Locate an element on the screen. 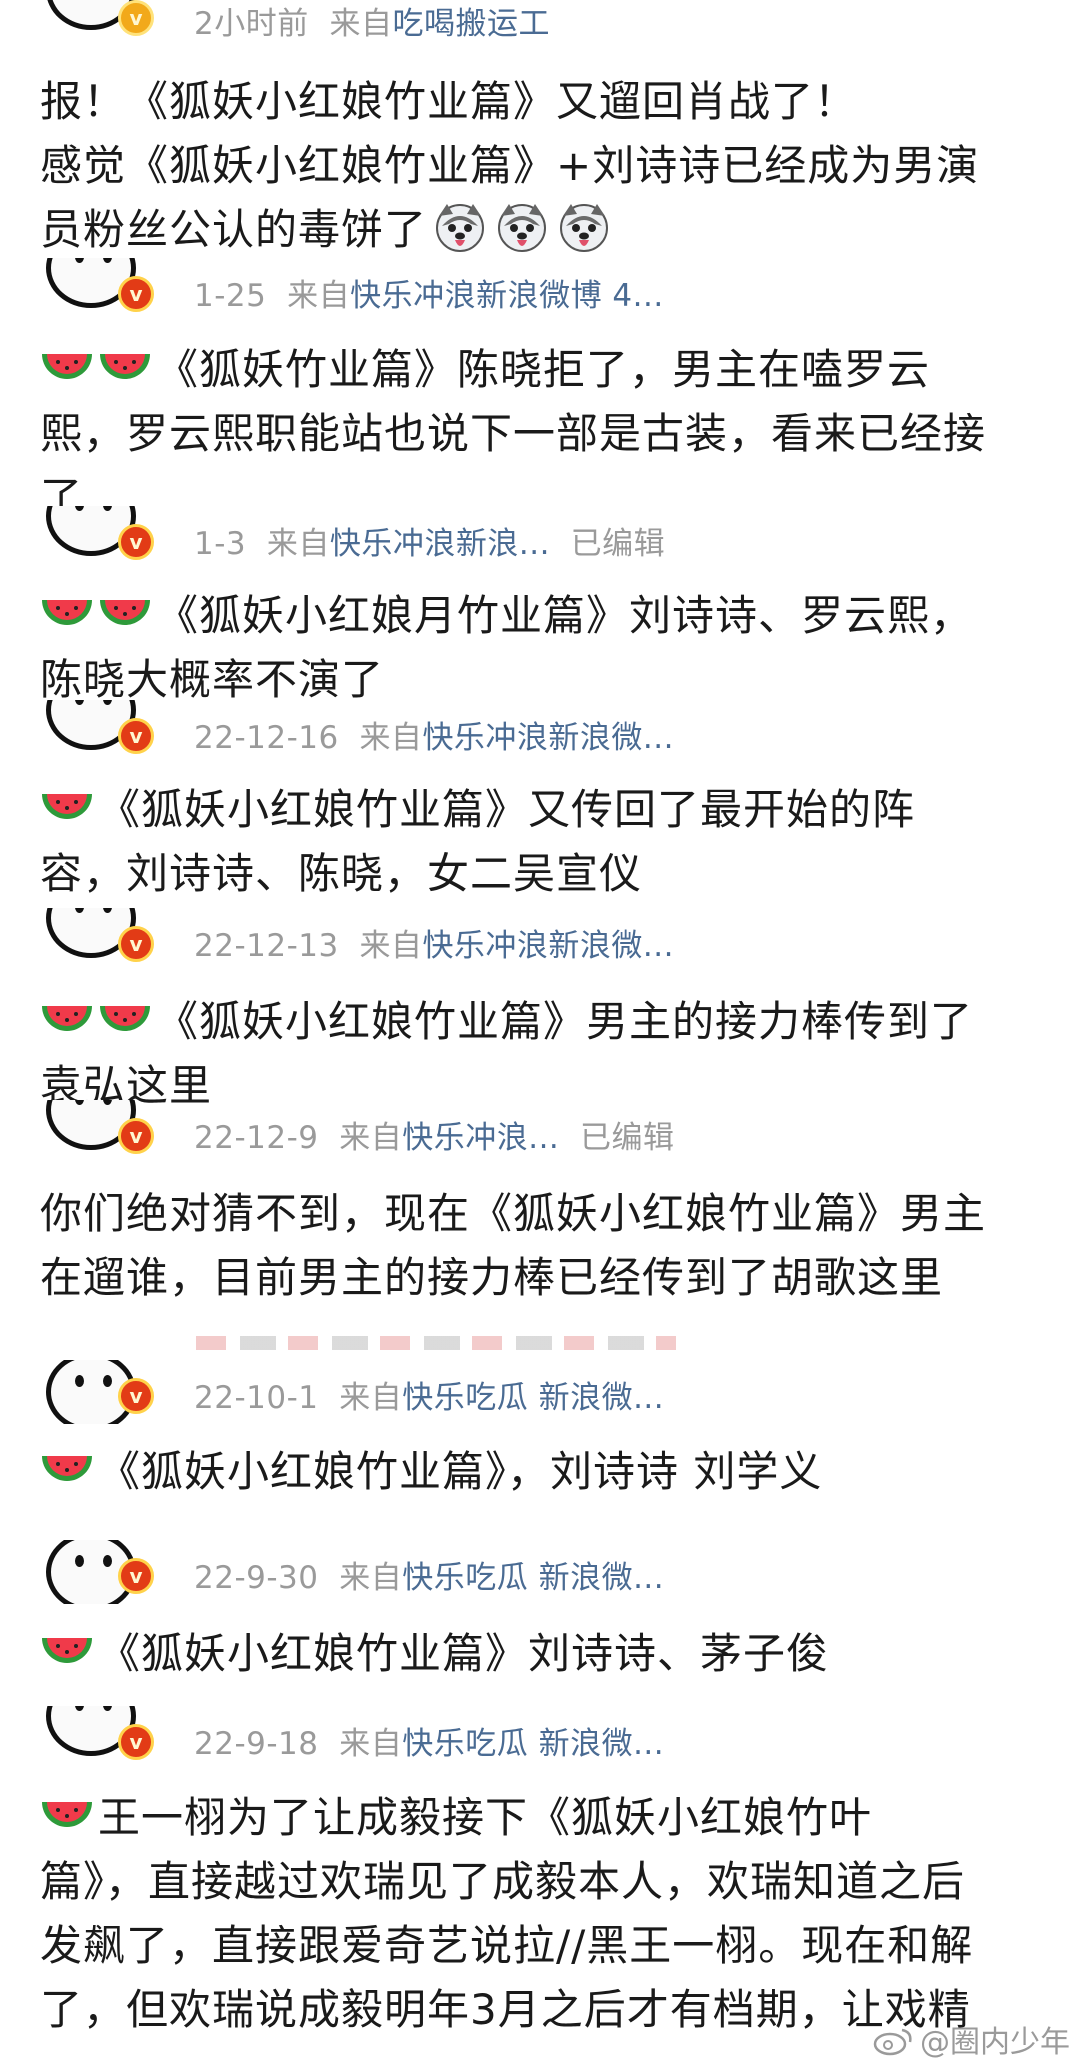  post-line-with-emoji: 王一栩为了让成毅接下《狐妖小红娘竹叶 is located at coordinates (540, 1818).